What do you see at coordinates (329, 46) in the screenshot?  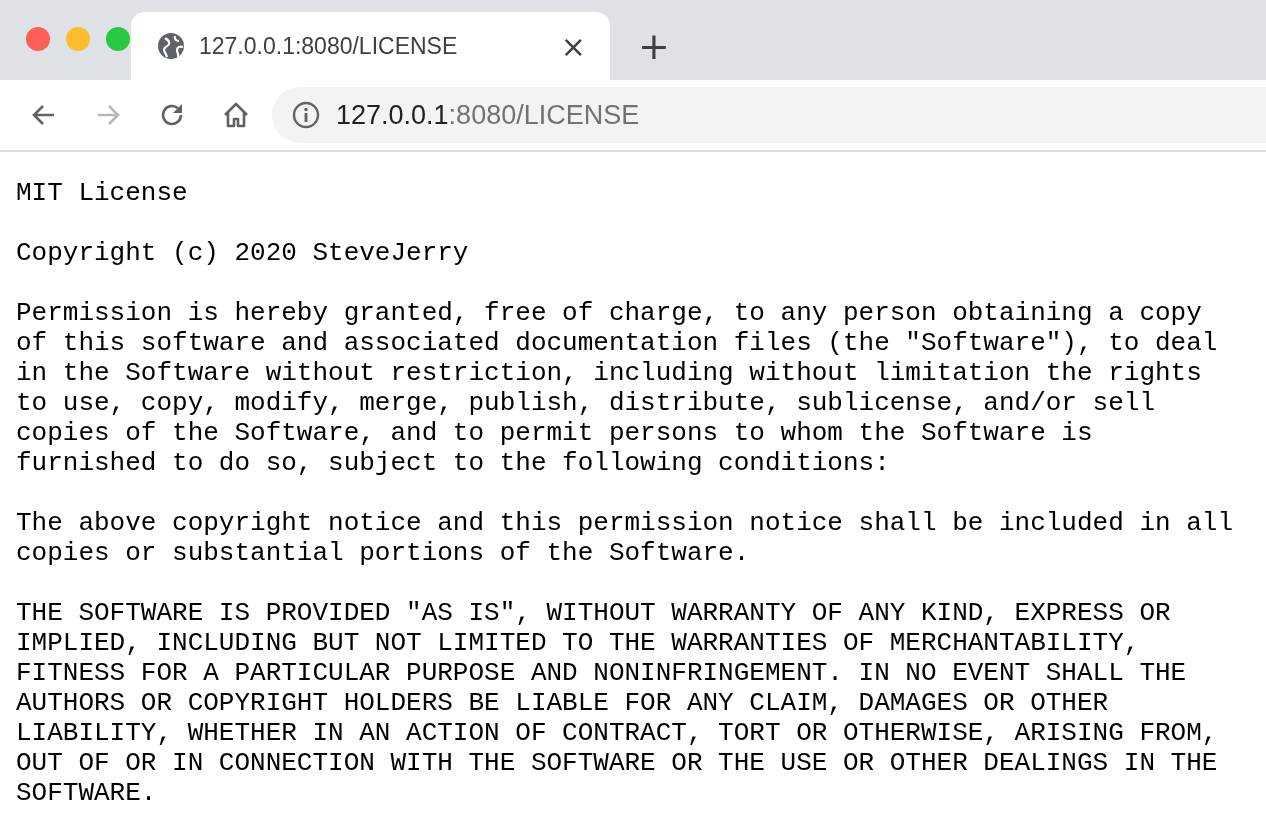 I see `tab-title: 127.0.0.1:8080/LICENSE` at bounding box center [329, 46].